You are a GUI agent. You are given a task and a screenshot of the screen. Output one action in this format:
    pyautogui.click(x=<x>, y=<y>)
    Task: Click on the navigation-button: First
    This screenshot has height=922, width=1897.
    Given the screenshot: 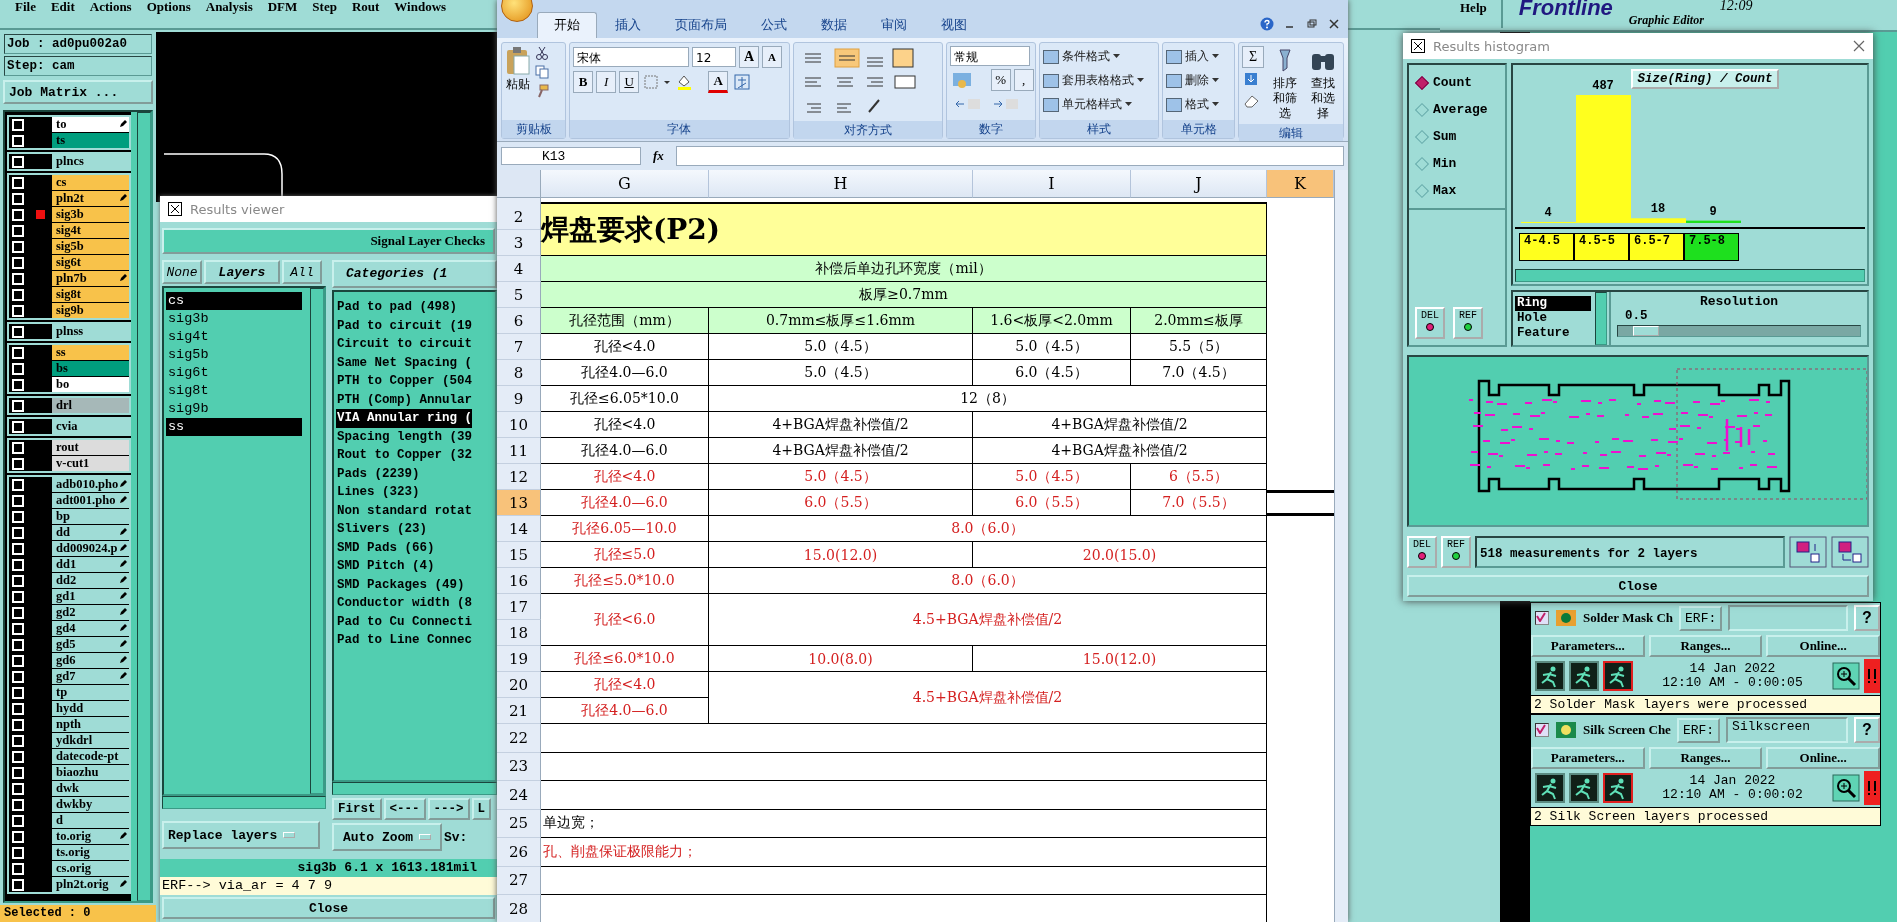 What is the action you would take?
    pyautogui.click(x=357, y=809)
    